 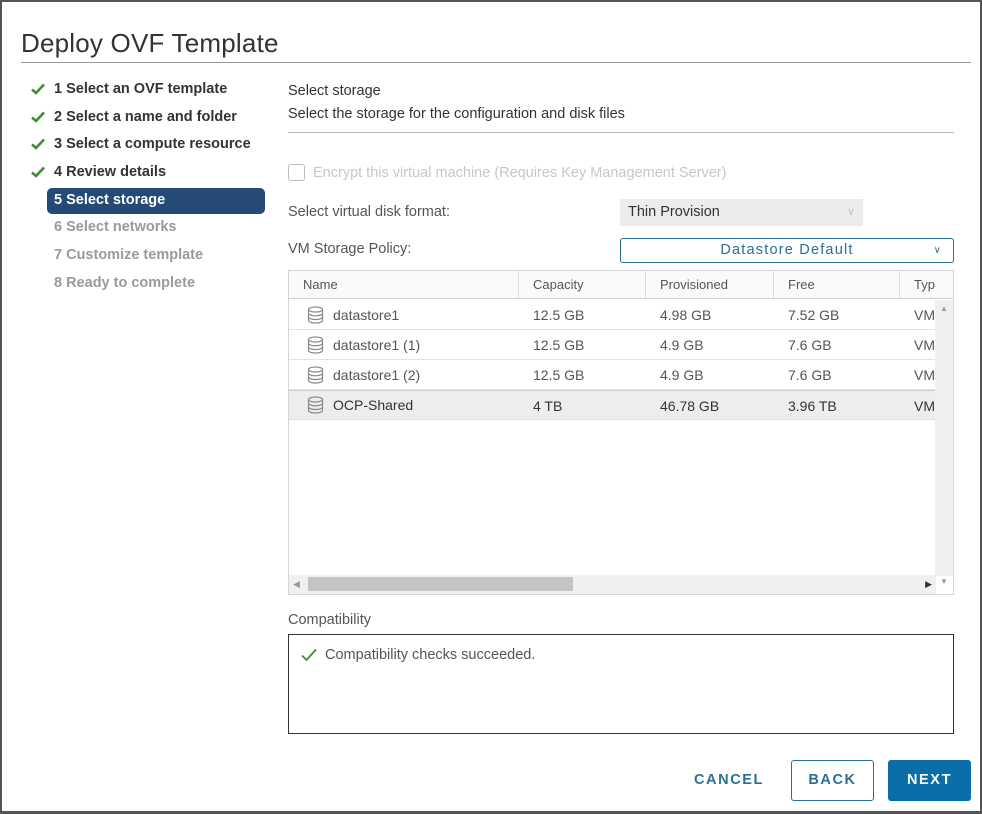 I want to click on scroll-right-arrow-icon: ▶, so click(x=928, y=584).